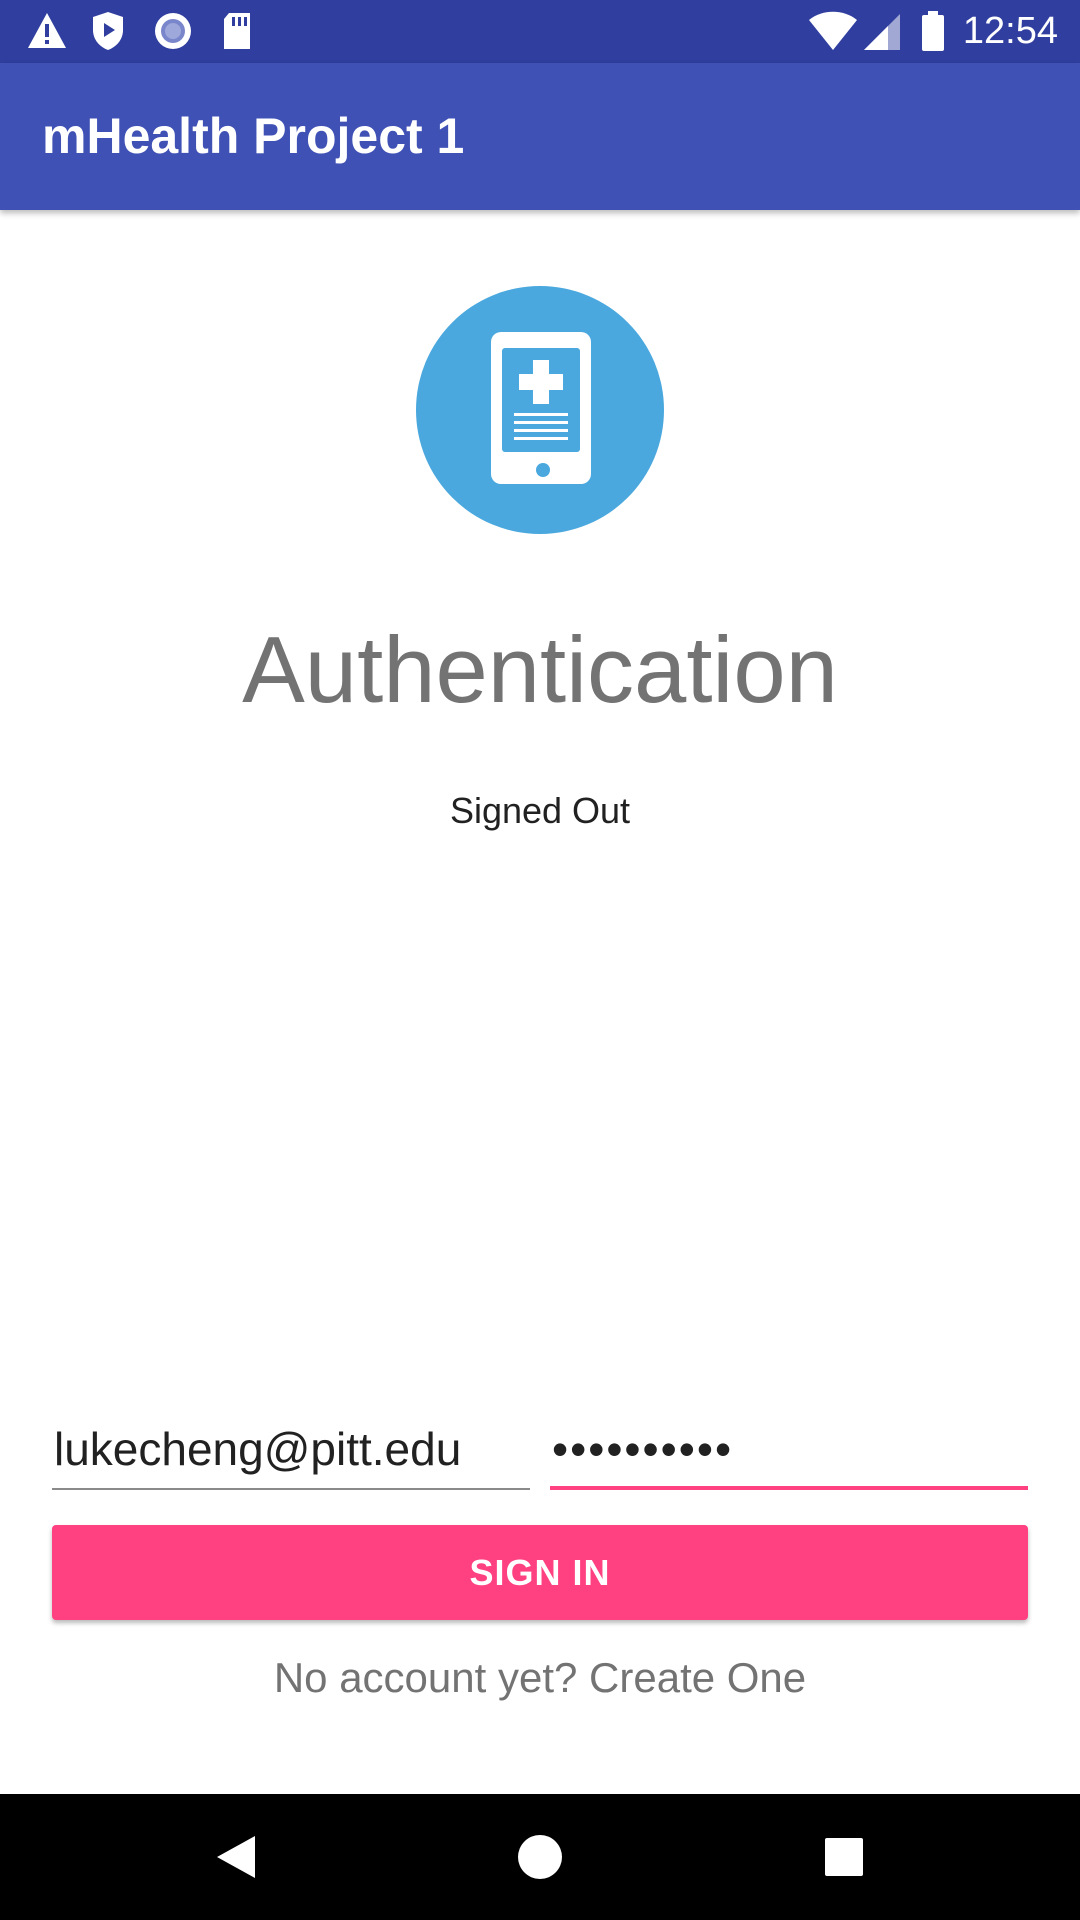  Describe the element at coordinates (47, 30) in the screenshot. I see `warning-icon` at that location.